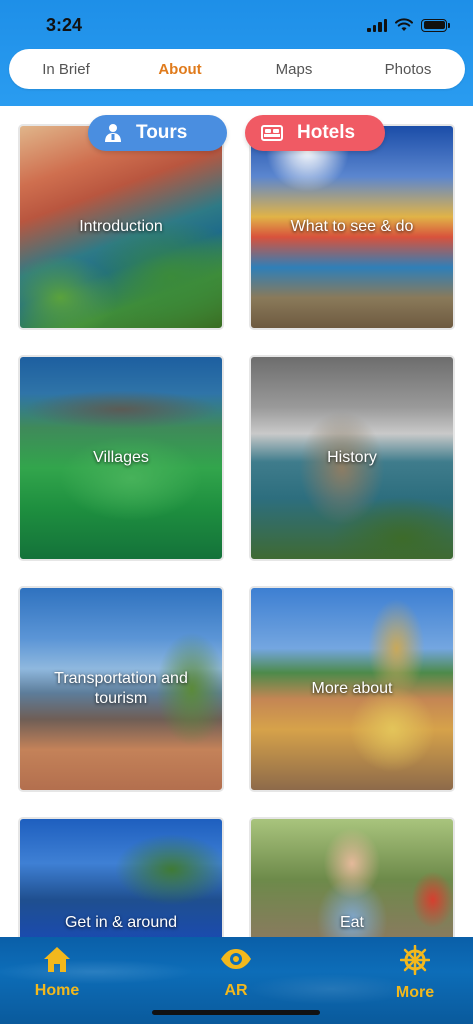 This screenshot has height=1024, width=473. I want to click on card-history: History, so click(352, 458).